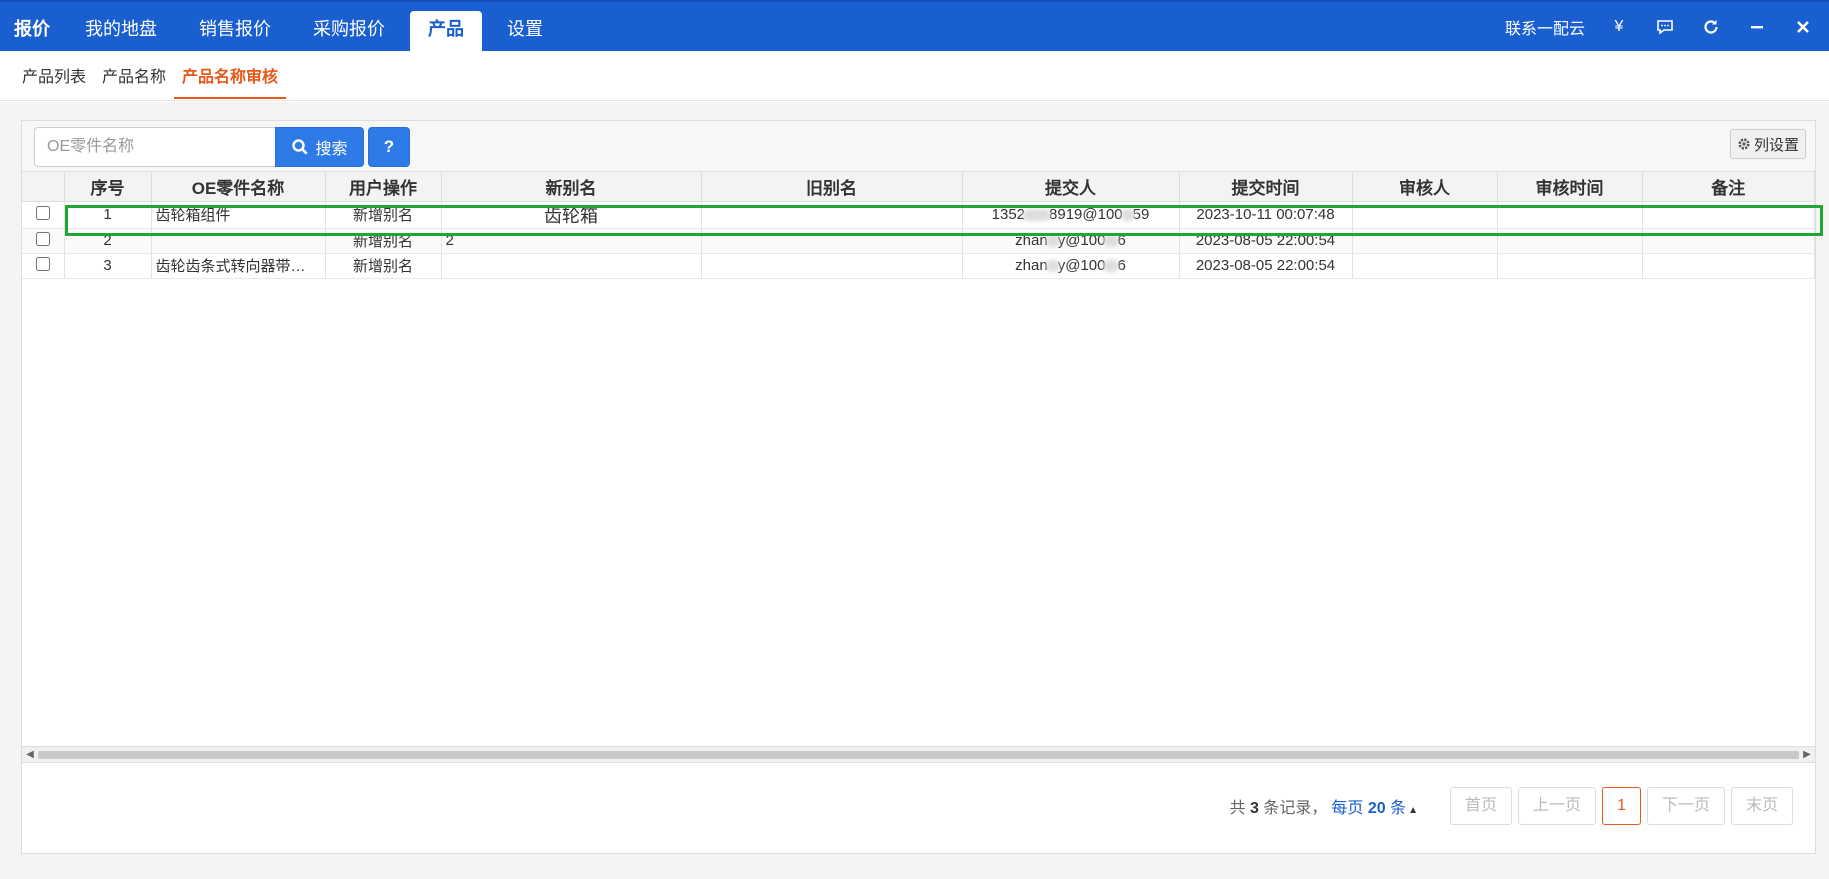 The image size is (1829, 879). I want to click on cell-new-alias: 2, so click(571, 241).